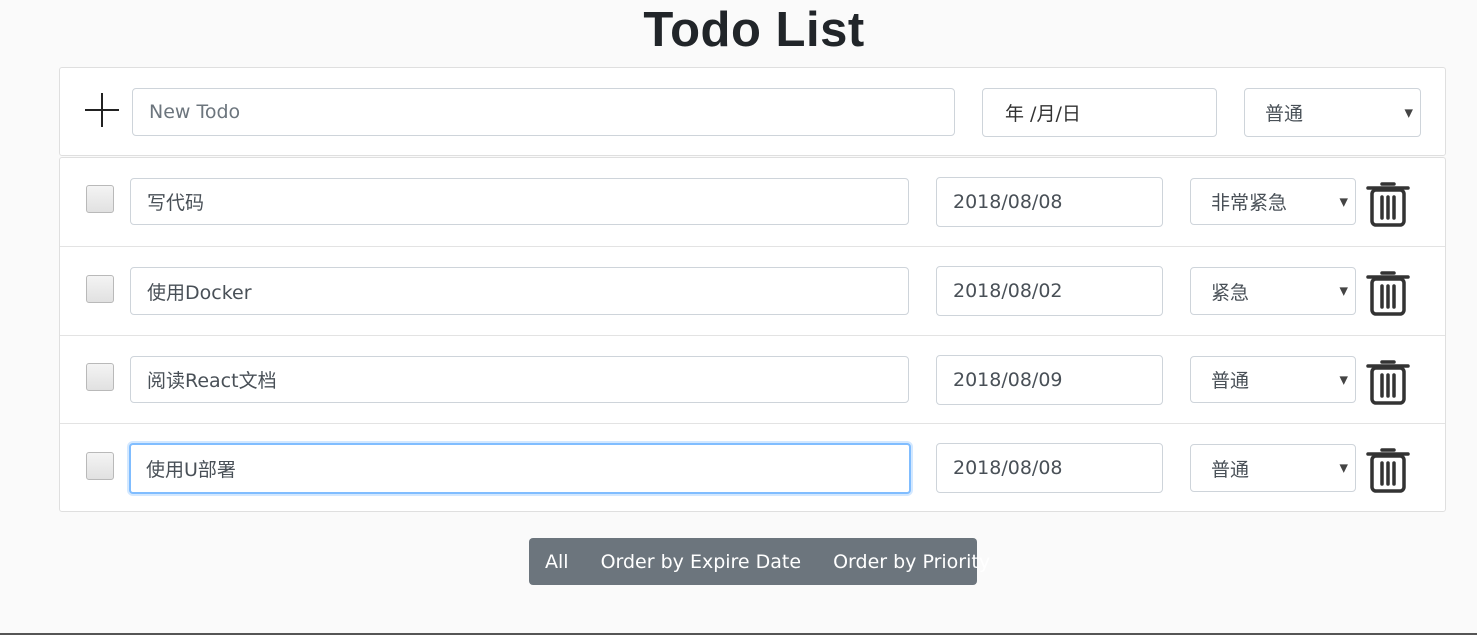 This screenshot has height=635, width=1477. Describe the element at coordinates (102, 110) in the screenshot. I see `plus-icon` at that location.